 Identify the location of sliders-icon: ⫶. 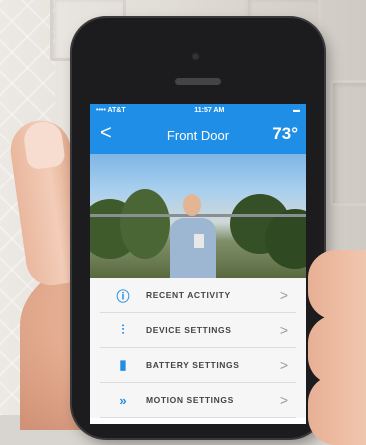
(123, 329).